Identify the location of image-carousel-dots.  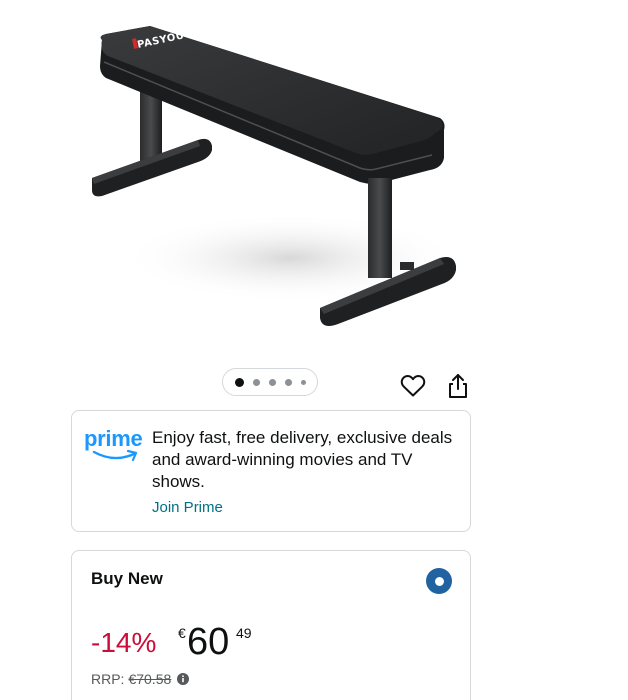
(270, 382).